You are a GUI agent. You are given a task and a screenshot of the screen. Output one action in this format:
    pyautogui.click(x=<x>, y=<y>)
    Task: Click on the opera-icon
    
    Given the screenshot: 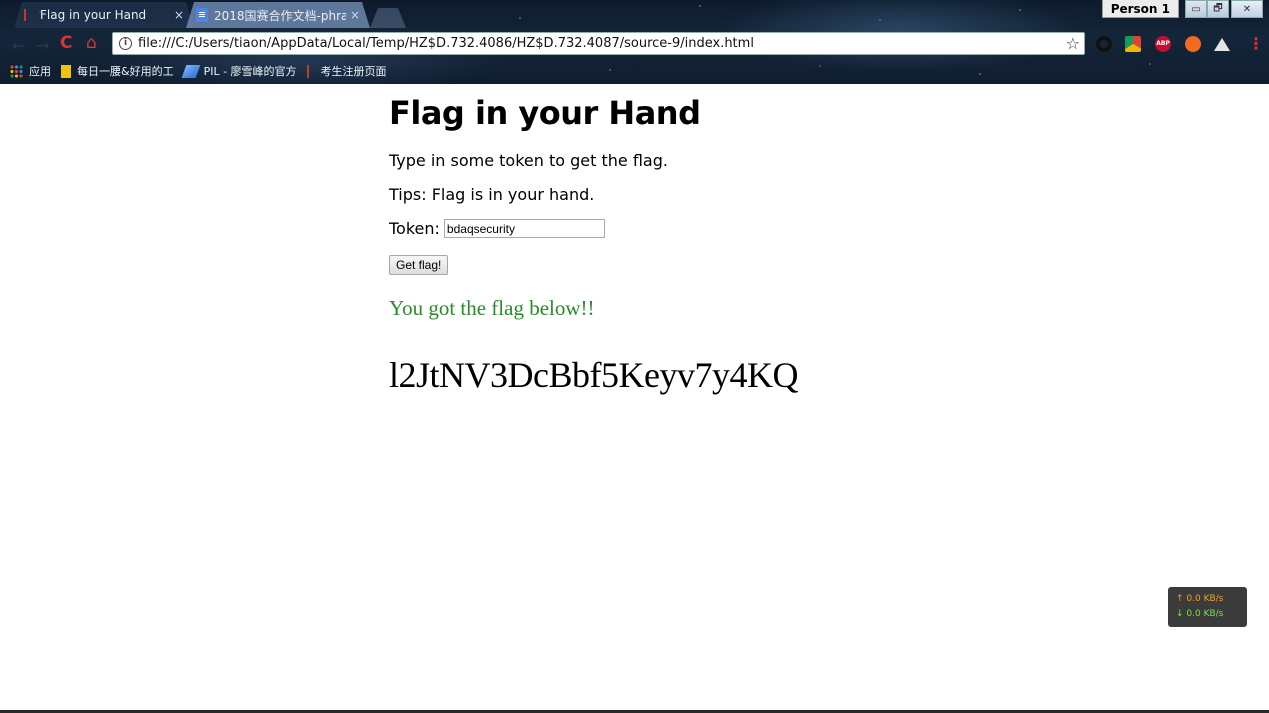 What is the action you would take?
    pyautogui.click(x=1104, y=44)
    